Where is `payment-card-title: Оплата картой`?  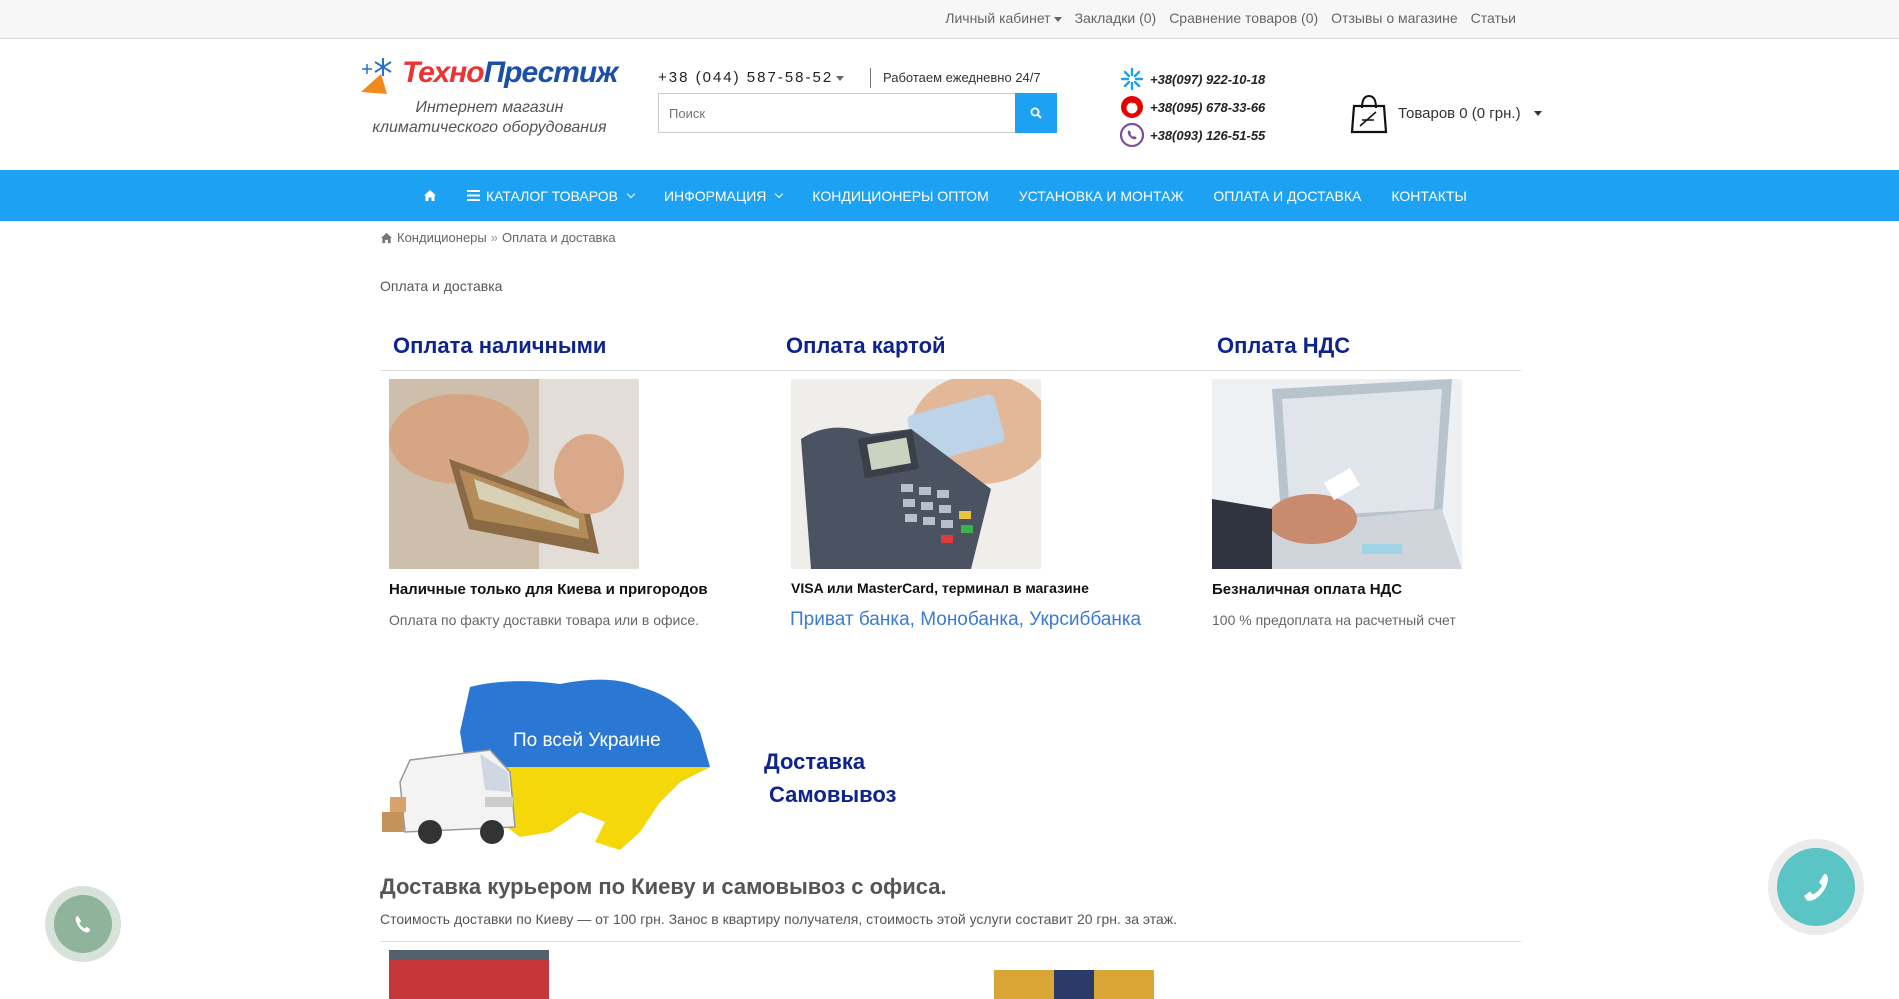
payment-card-title: Оплата картой is located at coordinates (866, 345).